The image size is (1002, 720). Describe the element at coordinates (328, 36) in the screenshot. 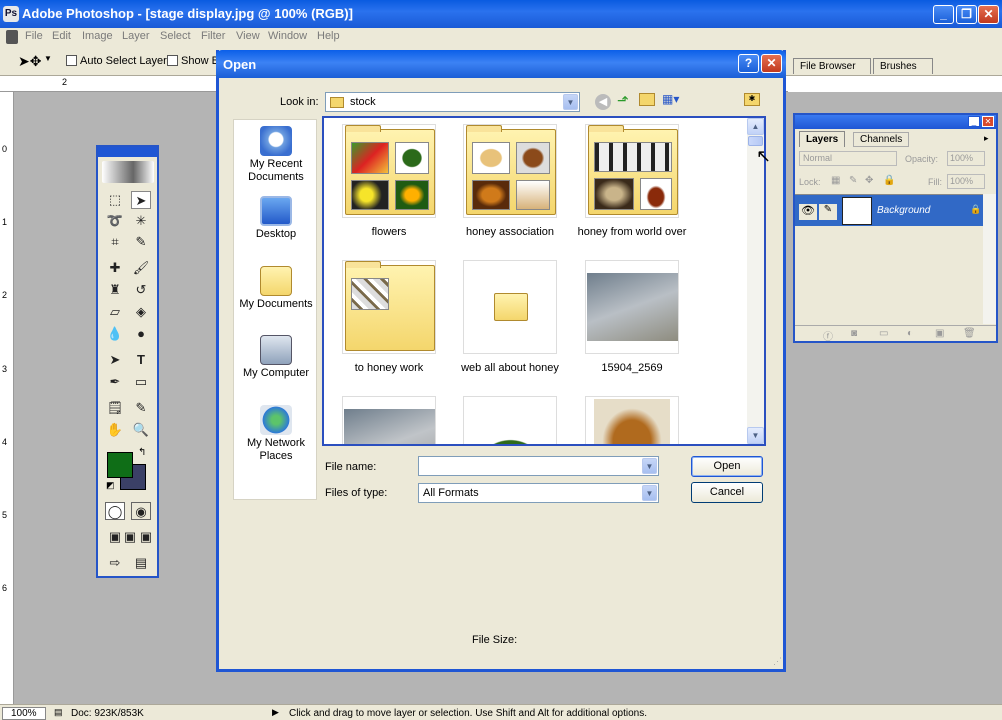

I see `menu-help: Help` at that location.